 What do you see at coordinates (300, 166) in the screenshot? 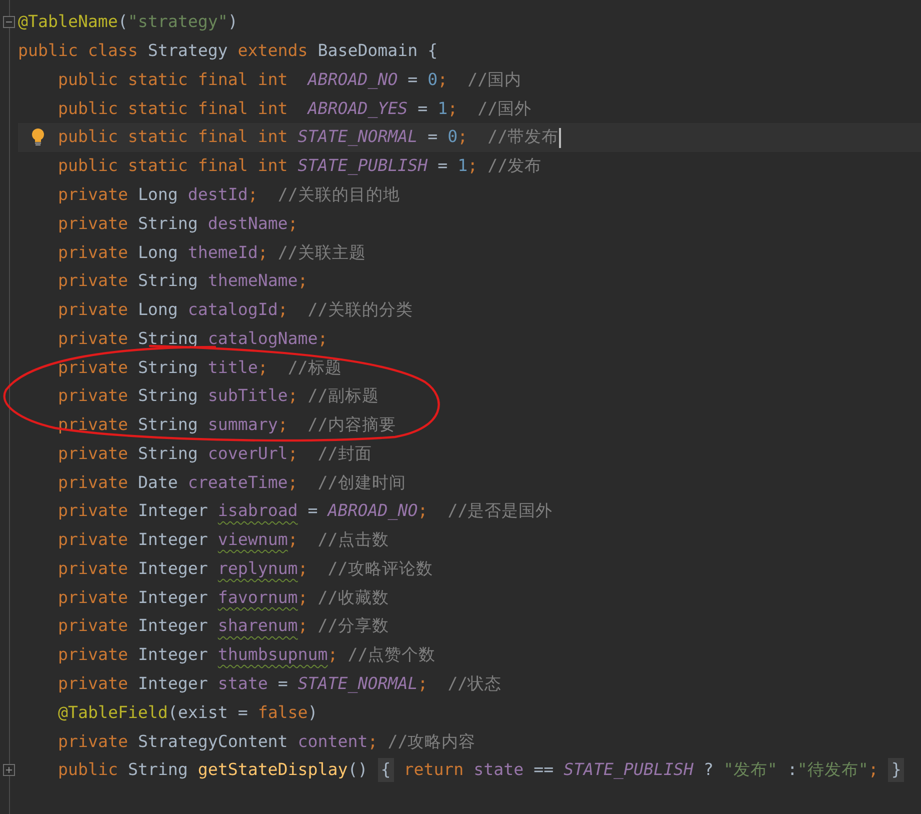
I see `code-line: public static final int STATE_PUBLISH = 1; //发布` at bounding box center [300, 166].